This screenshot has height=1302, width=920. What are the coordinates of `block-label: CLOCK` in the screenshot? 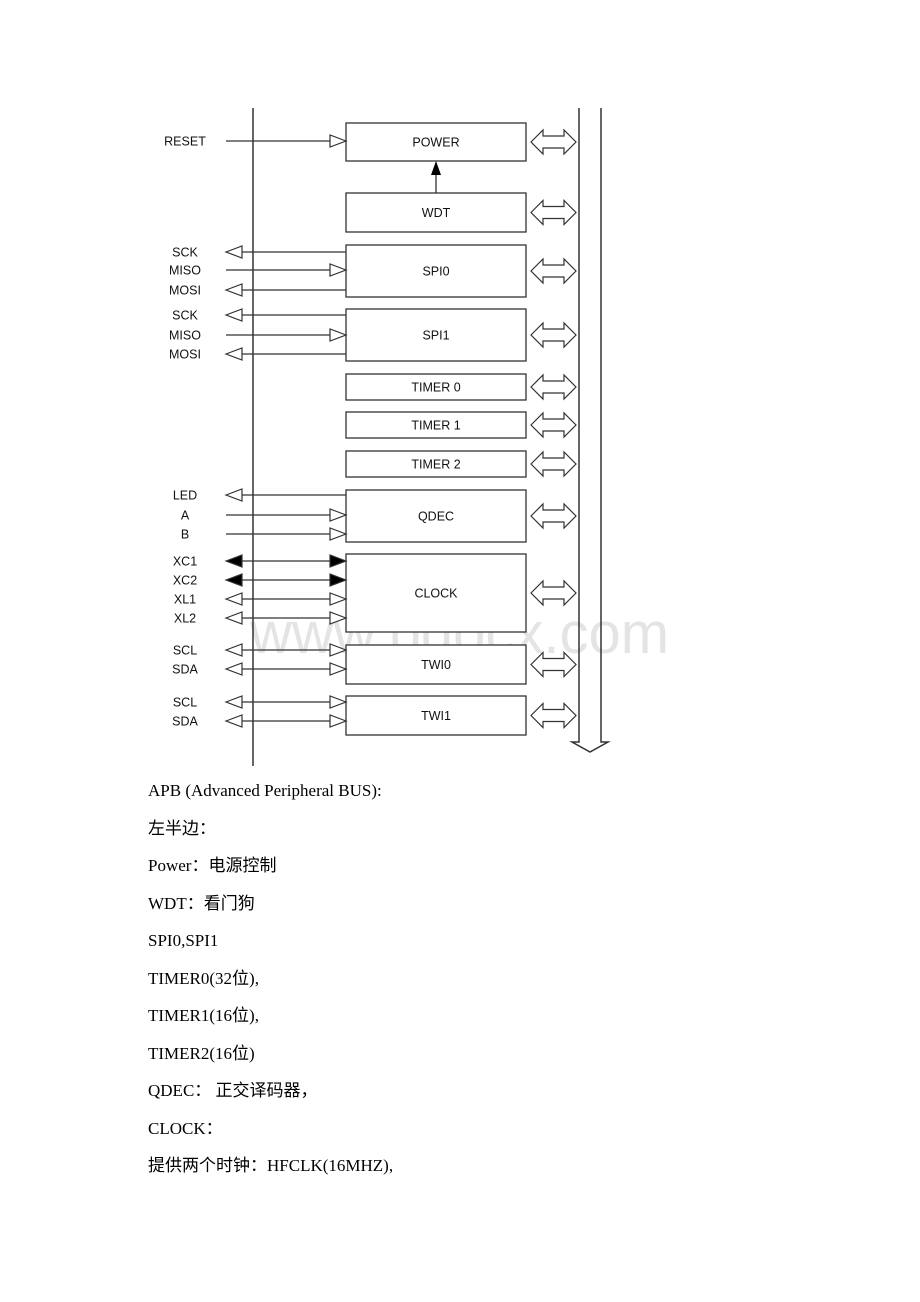 It's located at (436, 594).